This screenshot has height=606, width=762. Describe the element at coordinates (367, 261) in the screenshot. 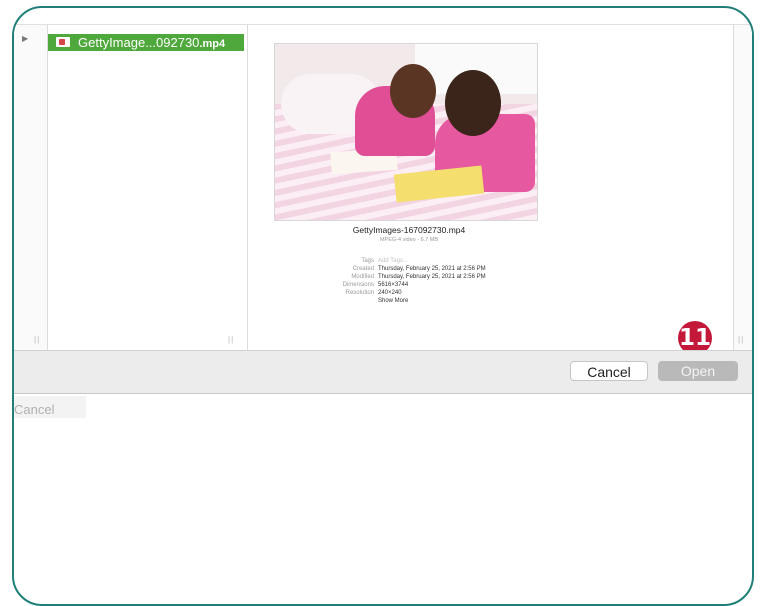

I see `metadata-key: Tags` at that location.